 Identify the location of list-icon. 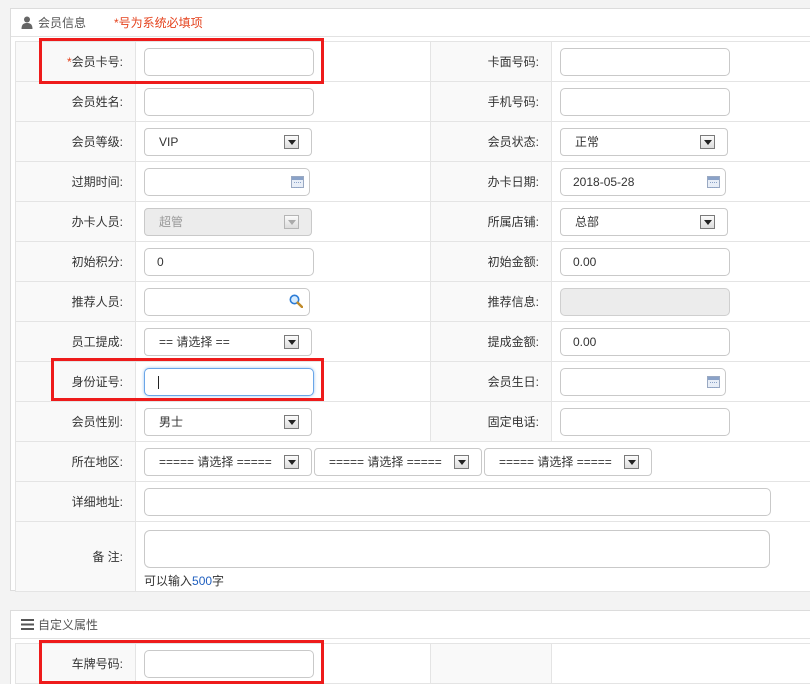
(27, 625).